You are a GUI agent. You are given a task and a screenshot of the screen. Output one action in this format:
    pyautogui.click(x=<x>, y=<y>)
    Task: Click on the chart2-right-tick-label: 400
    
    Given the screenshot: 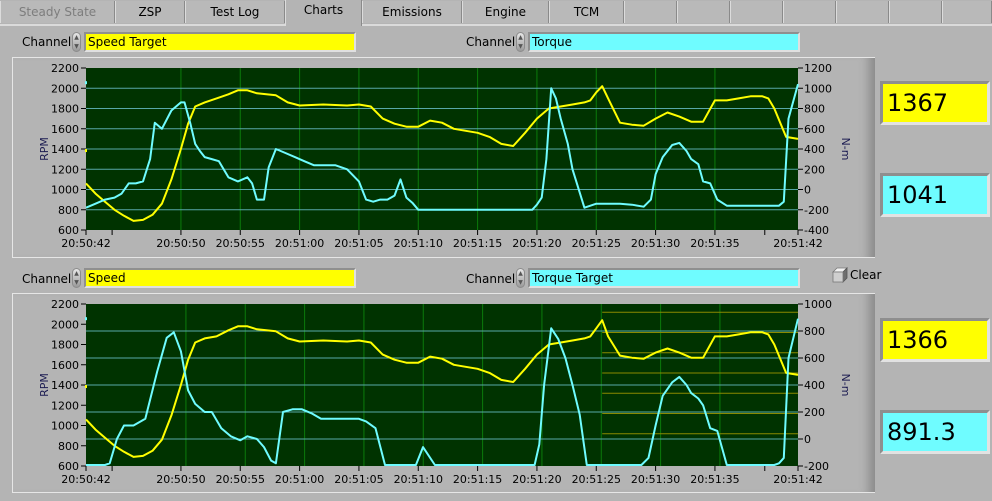 What is the action you would take?
    pyautogui.click(x=814, y=385)
    